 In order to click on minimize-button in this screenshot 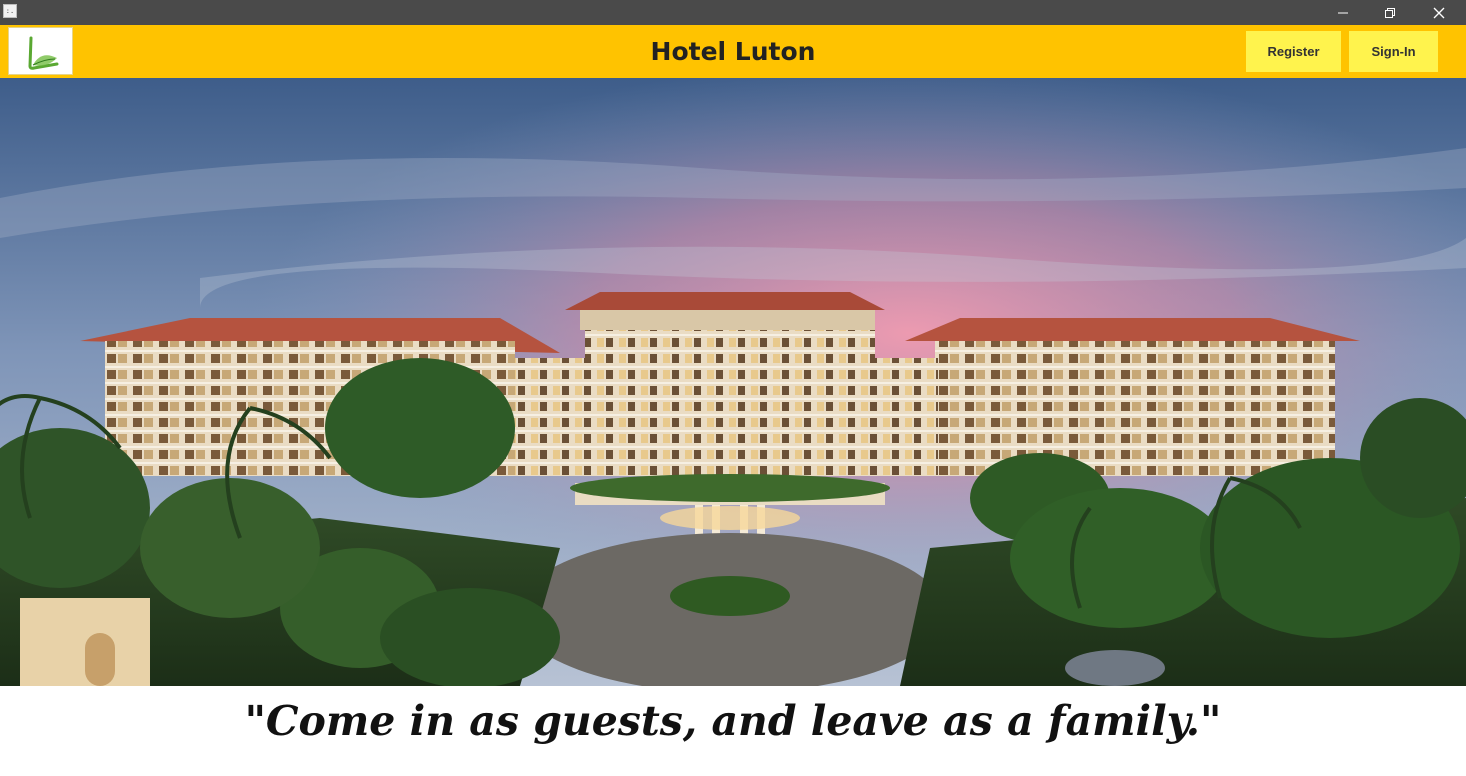, I will do `click(1343, 12)`.